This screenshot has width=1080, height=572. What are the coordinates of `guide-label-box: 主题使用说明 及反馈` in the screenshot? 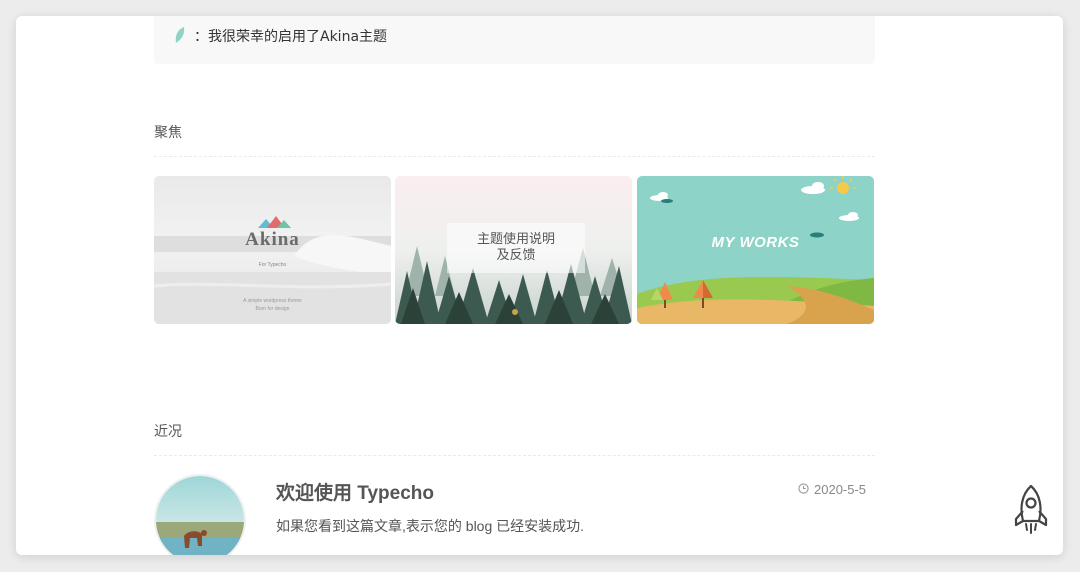 It's located at (516, 248).